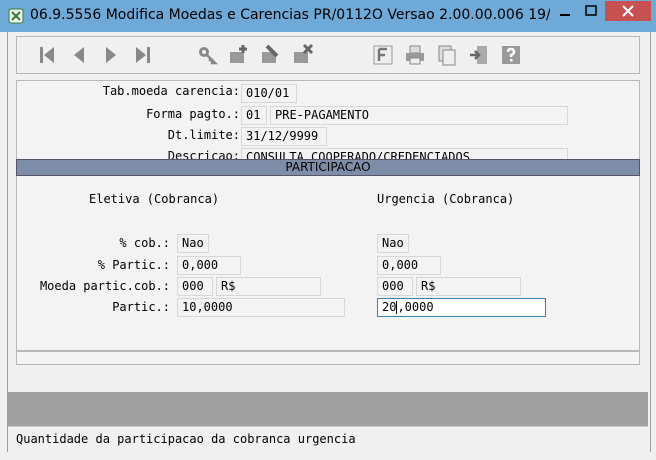  I want to click on tab-moeda-label: Tab.moeda carencia:, so click(171, 91).